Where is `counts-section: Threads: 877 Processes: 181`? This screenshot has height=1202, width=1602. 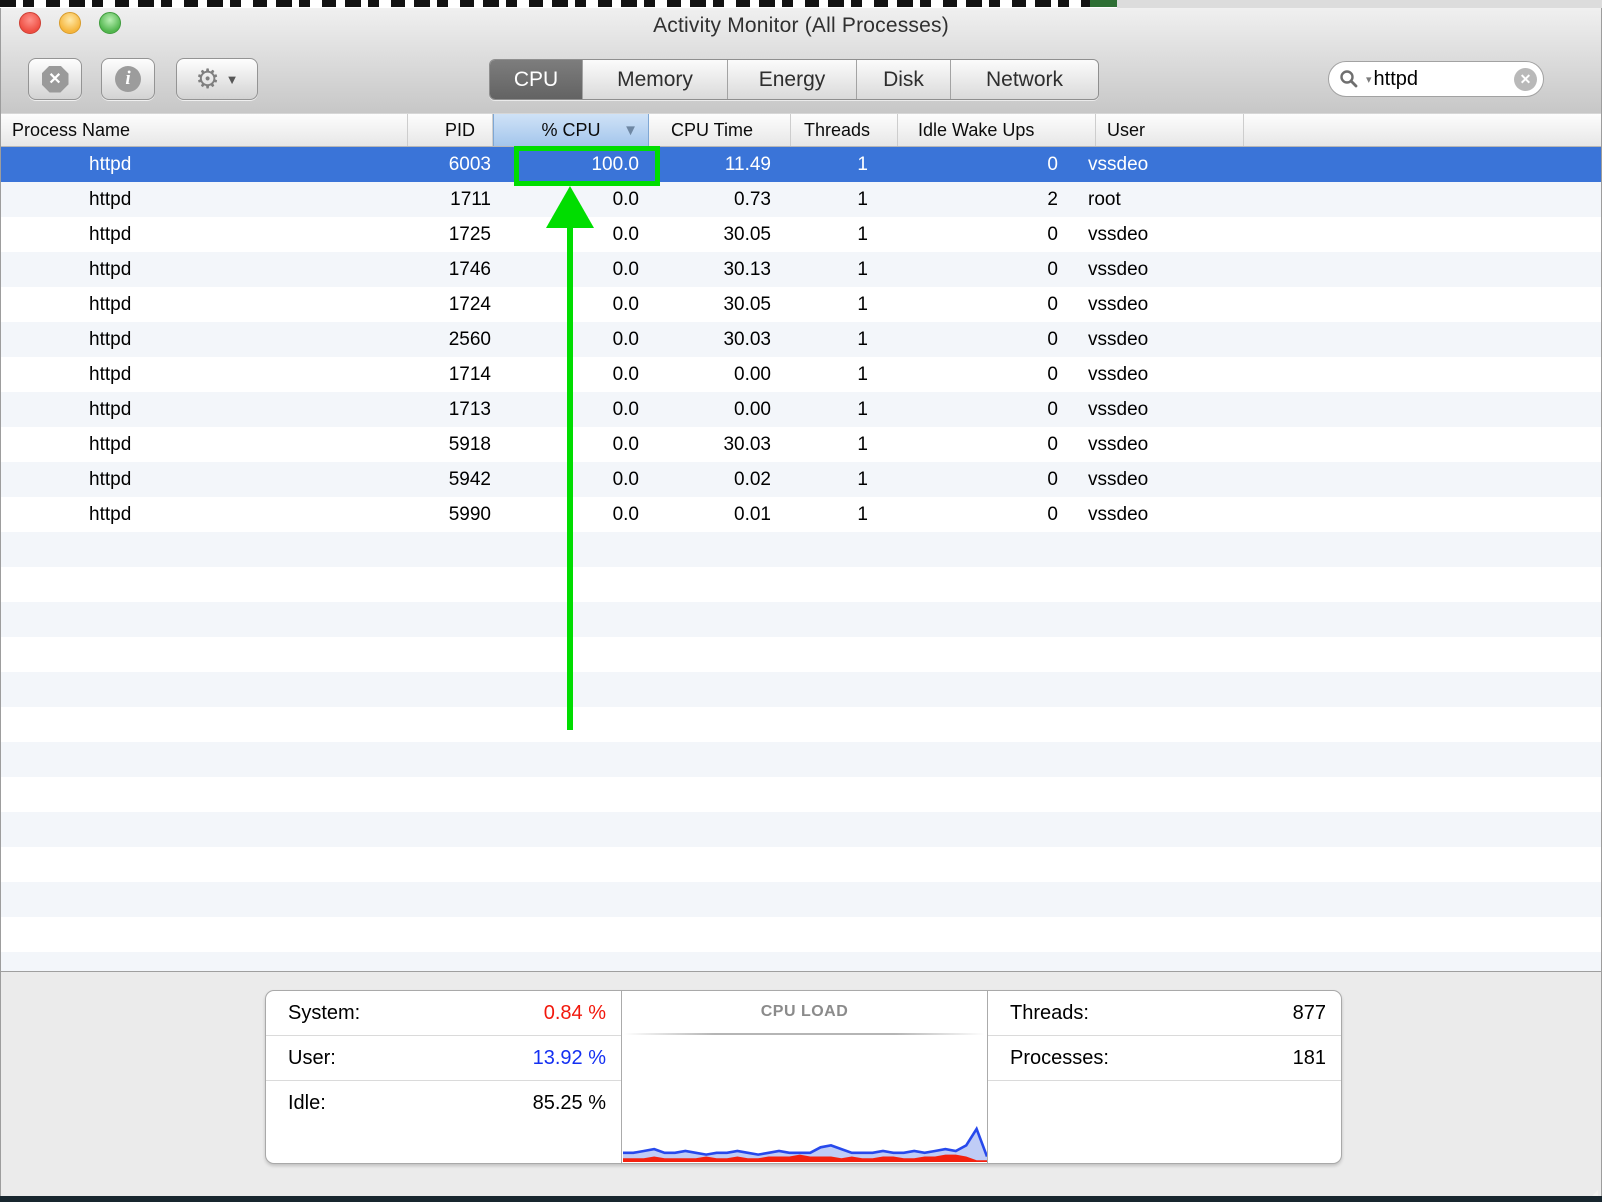
counts-section: Threads: 877 Processes: 181 is located at coordinates (1164, 1077).